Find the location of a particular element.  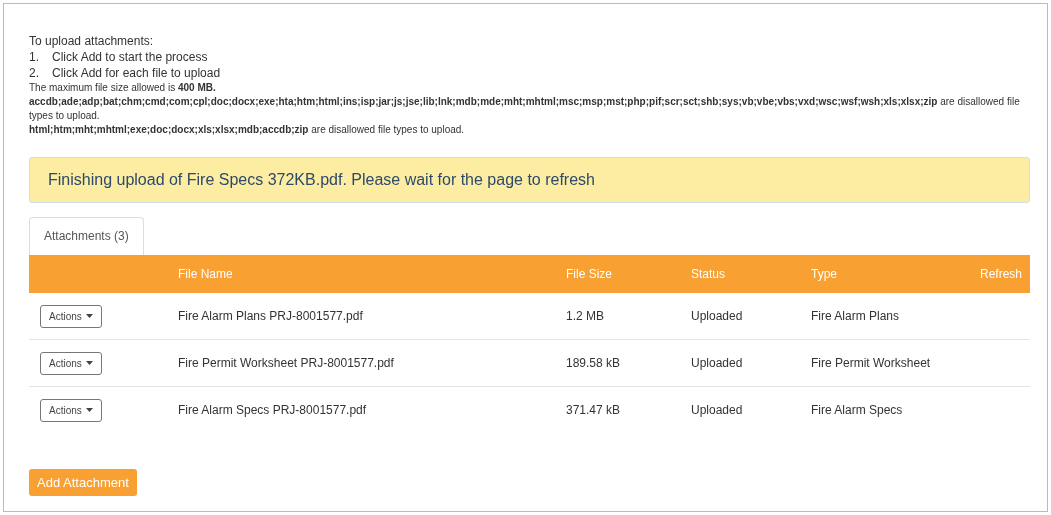

upload-note: accdb;ade;adp;bat;chm;cmd;com;cpl;doc;docx;exe;hta;htm;html;ins;isp;jar;js;jse;lib;lnk;mdb;mde;mht;mhtml;msc;msp;mst;php;pif;scr;sct;shb;sys;vb;vbe;vbs;vxd;wsc;wsf;wsh;xls;xlsx;zip are disallowed file types to upload. is located at coordinates (525, 109).